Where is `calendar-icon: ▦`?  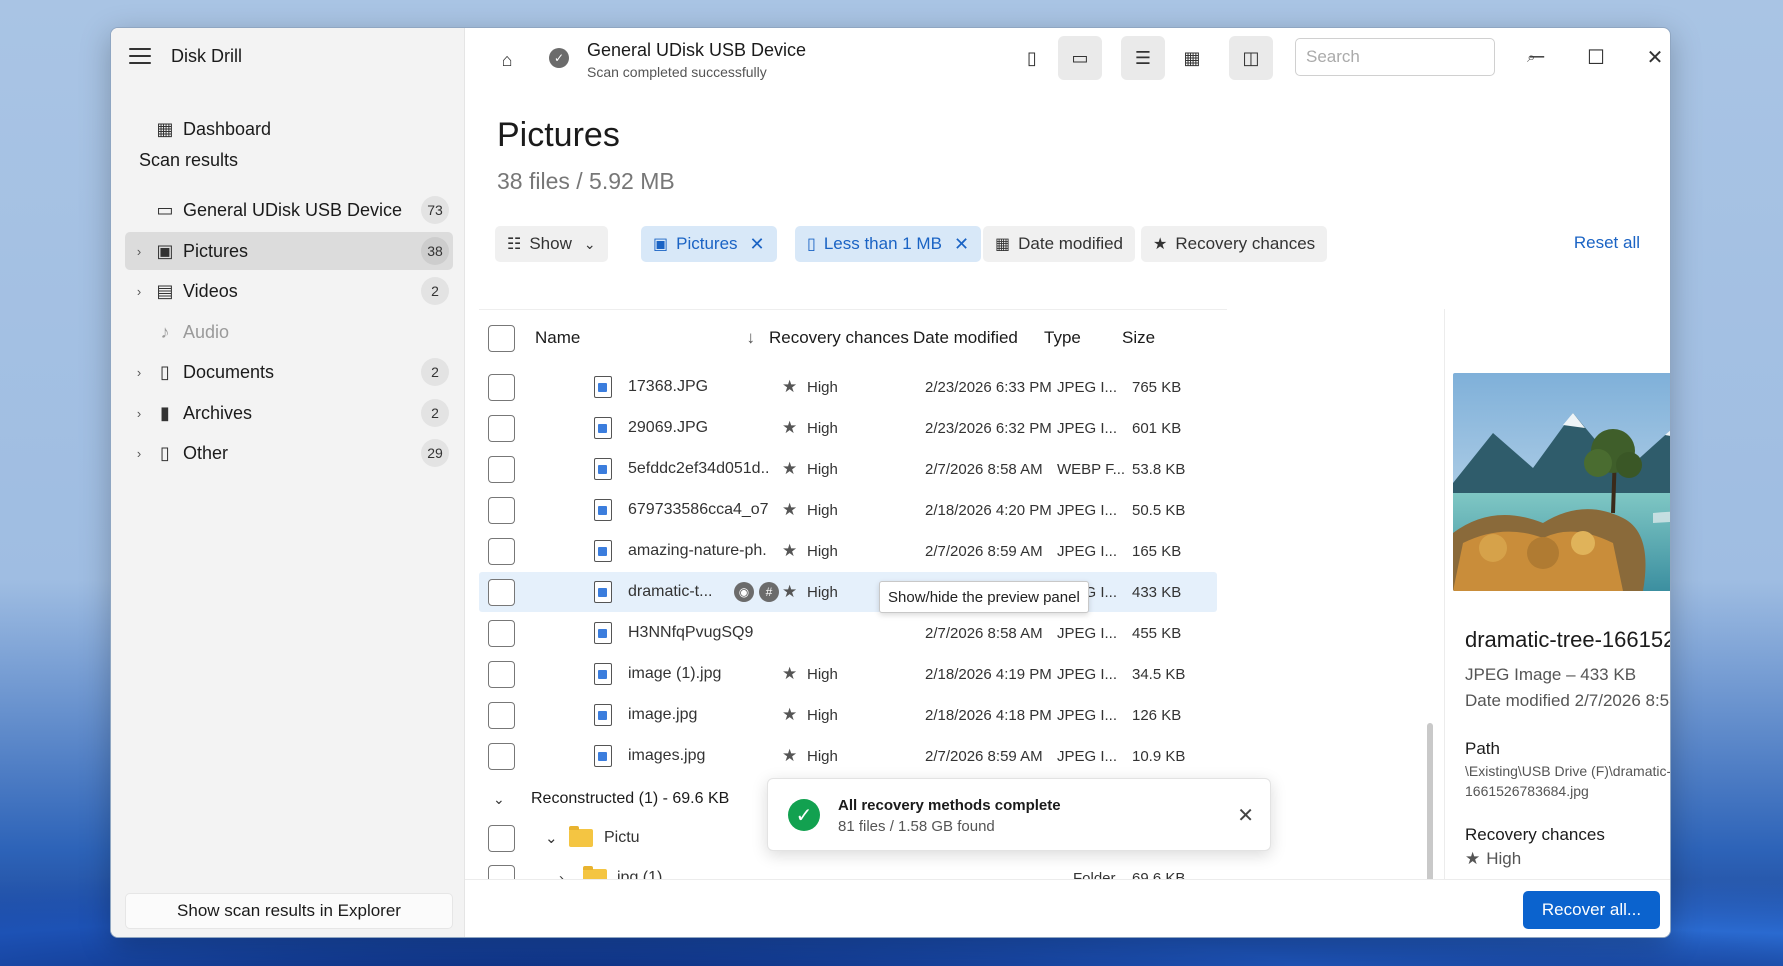
calendar-icon: ▦ is located at coordinates (1003, 244).